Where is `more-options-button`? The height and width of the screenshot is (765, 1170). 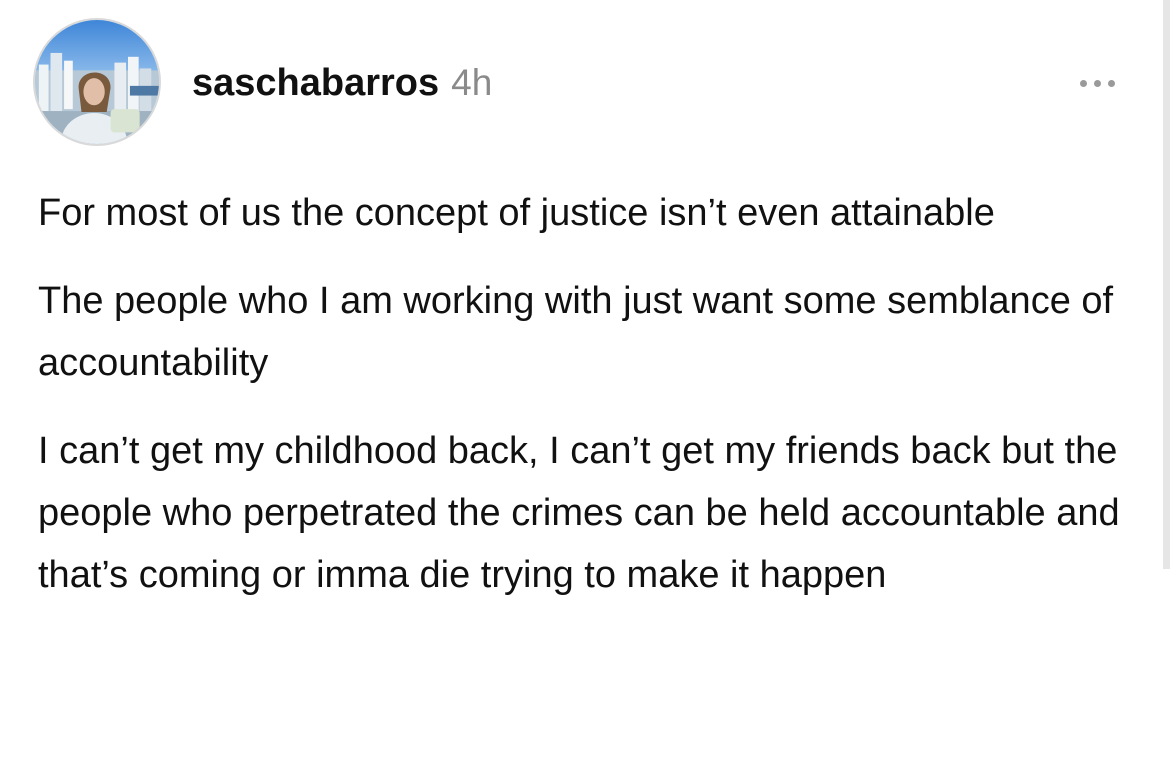 more-options-button is located at coordinates (1097, 83).